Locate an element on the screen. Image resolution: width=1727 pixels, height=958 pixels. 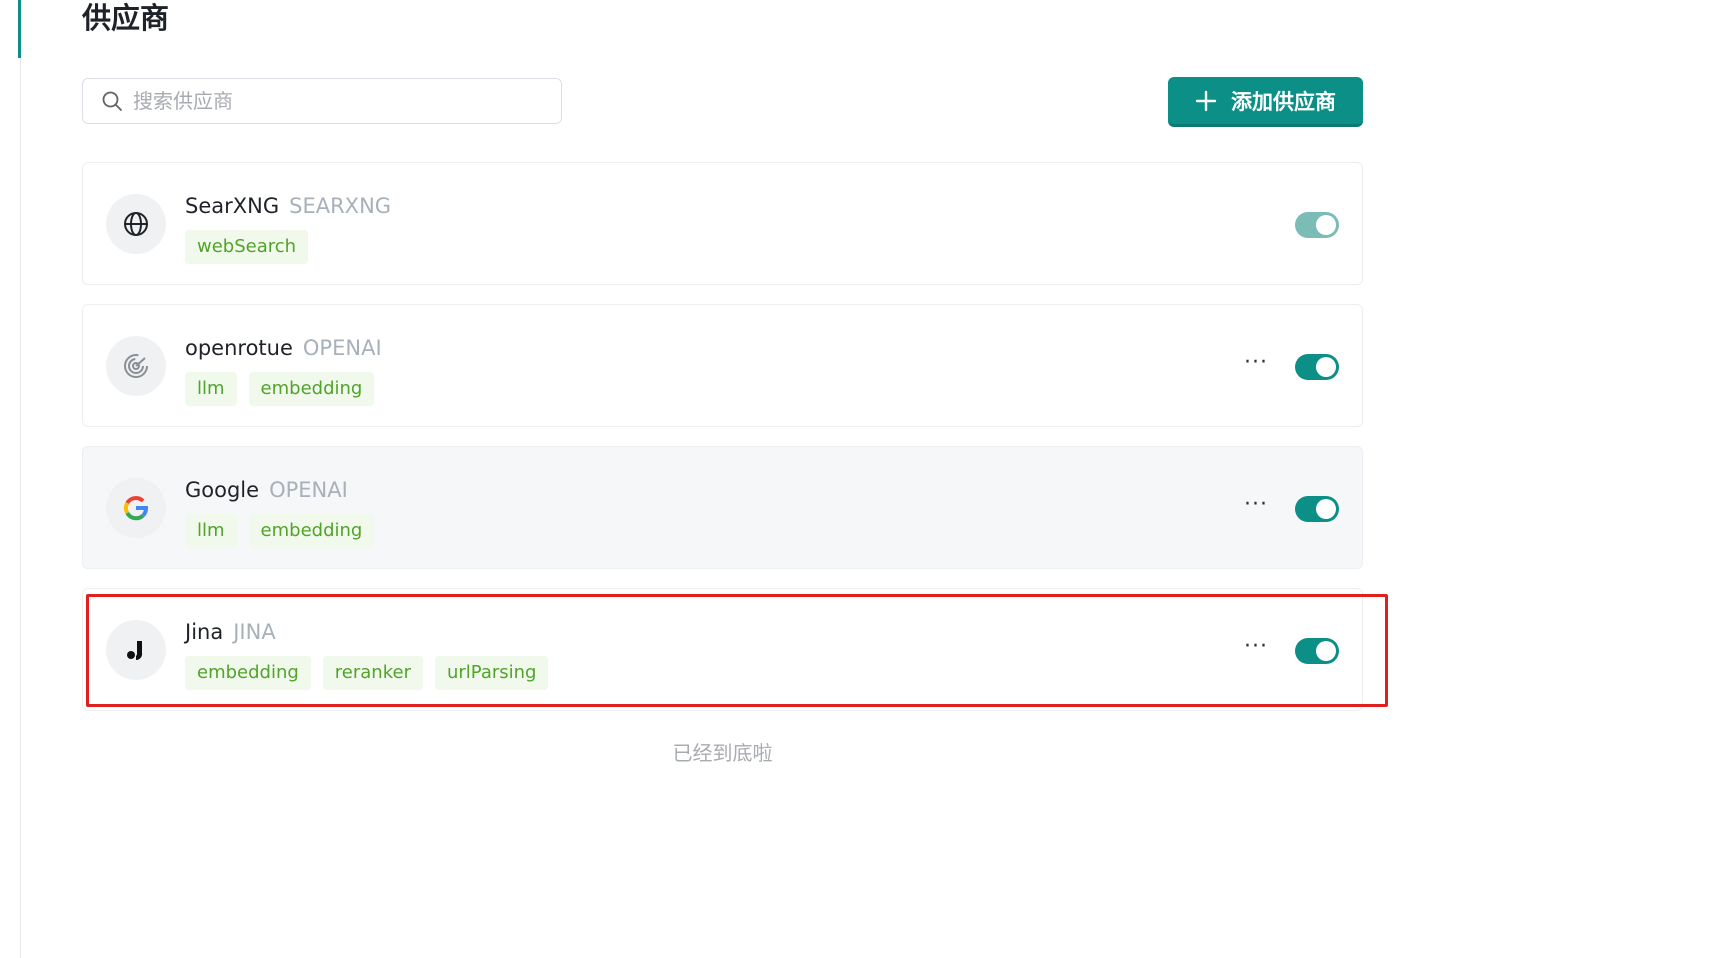
provider-type: SEARXNG is located at coordinates (340, 206).